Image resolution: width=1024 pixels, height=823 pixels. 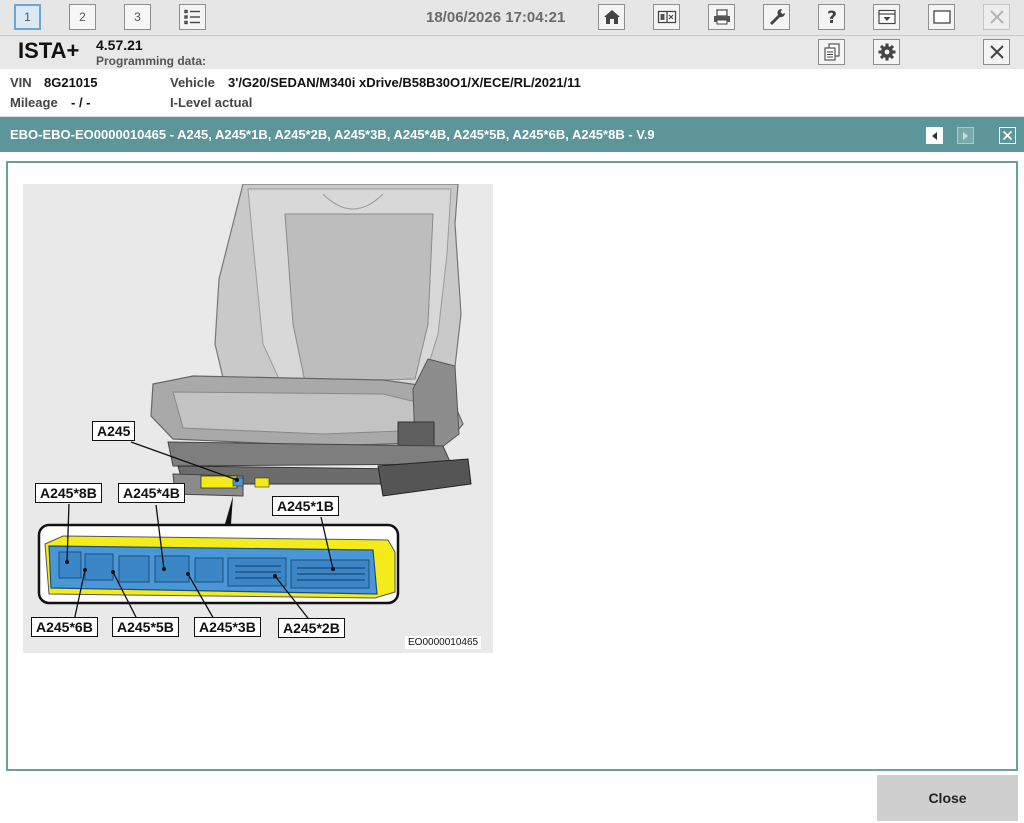 I want to click on close-button-label: Close, so click(x=947, y=798).